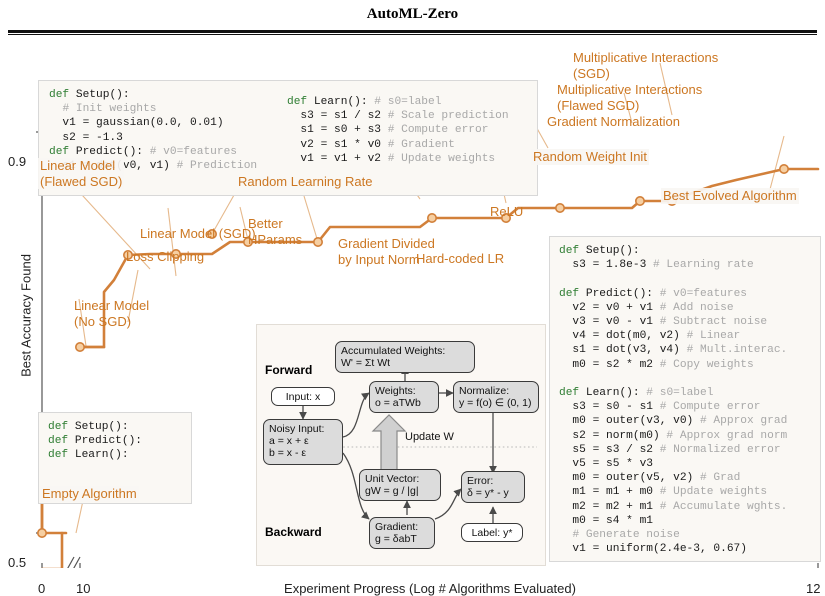  I want to click on diagram-node-normalize: Normalize: y = f(o) ∈ (0, 1), so click(496, 397).